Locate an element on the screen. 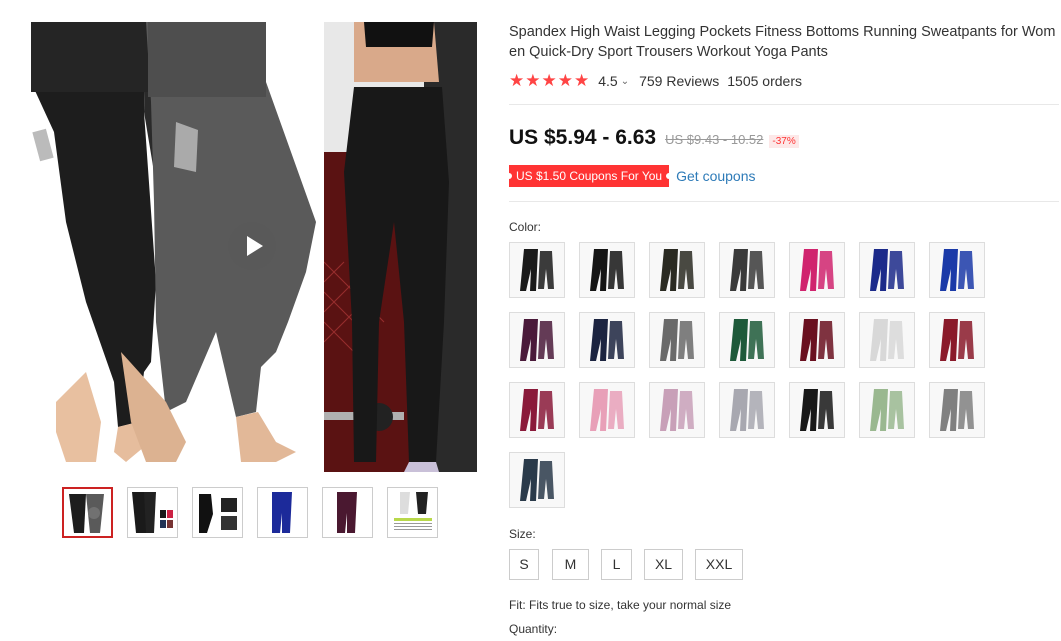 The height and width of the screenshot is (641, 1061). color-label: Color: is located at coordinates (525, 227).